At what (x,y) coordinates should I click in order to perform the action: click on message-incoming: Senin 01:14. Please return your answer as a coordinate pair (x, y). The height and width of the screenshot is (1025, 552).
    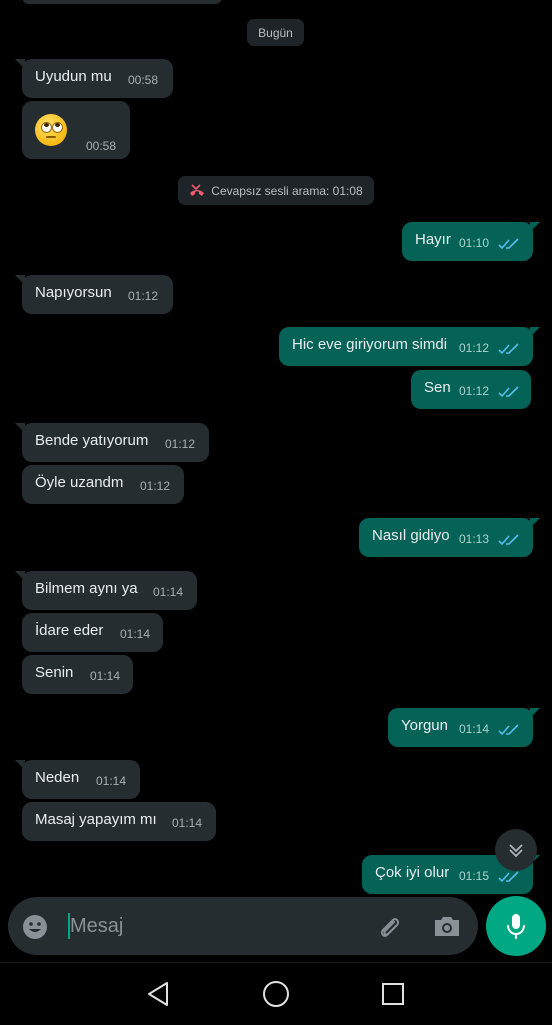
    Looking at the image, I should click on (77, 674).